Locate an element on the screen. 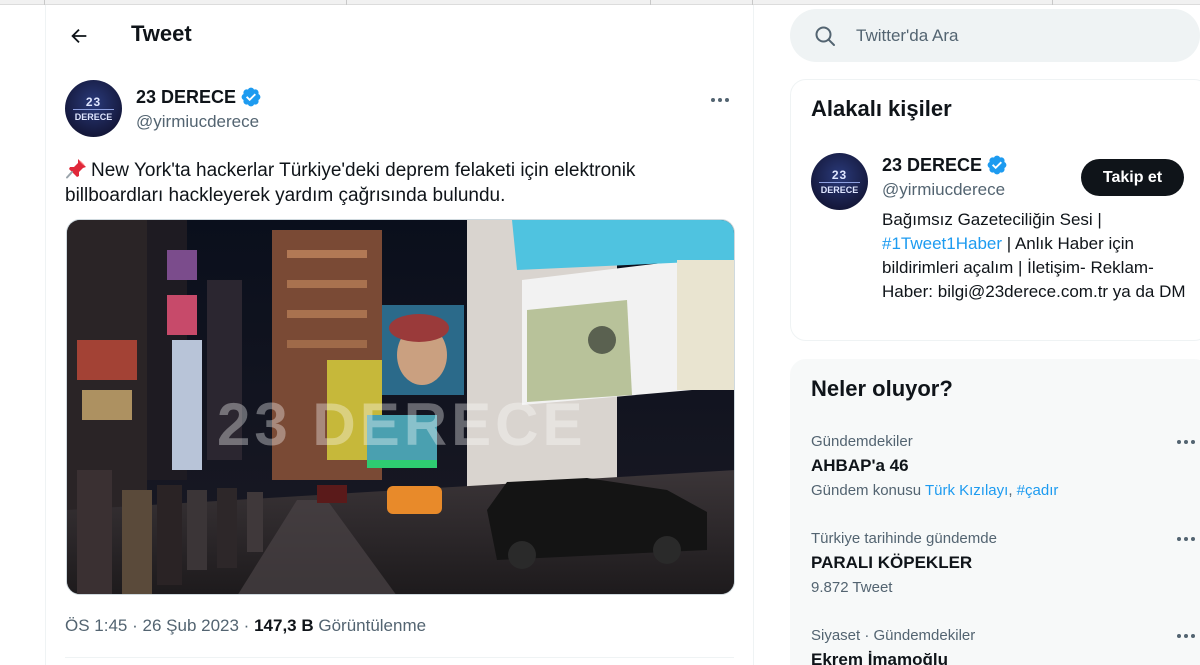 The width and height of the screenshot is (1200, 665). trend-subtitle: 9.872 Tweet is located at coordinates (852, 587).